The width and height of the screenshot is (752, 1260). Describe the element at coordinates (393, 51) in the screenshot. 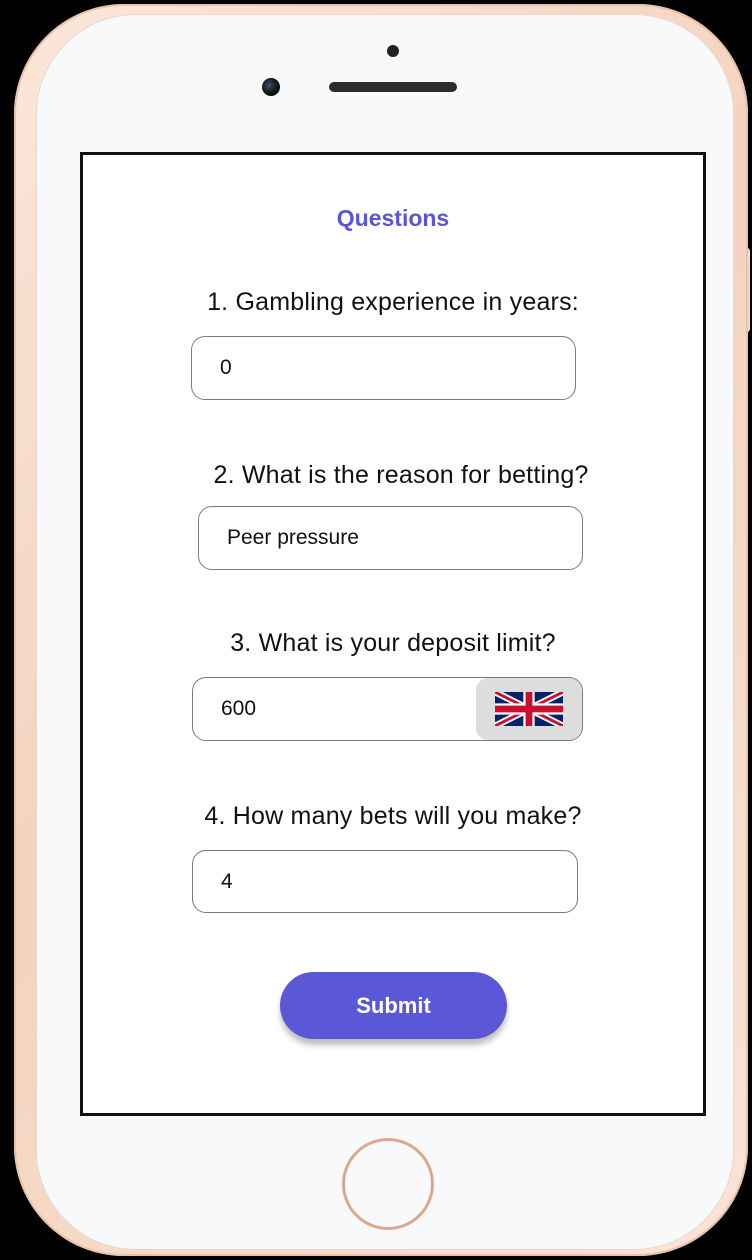

I see `proximity-sensor` at that location.